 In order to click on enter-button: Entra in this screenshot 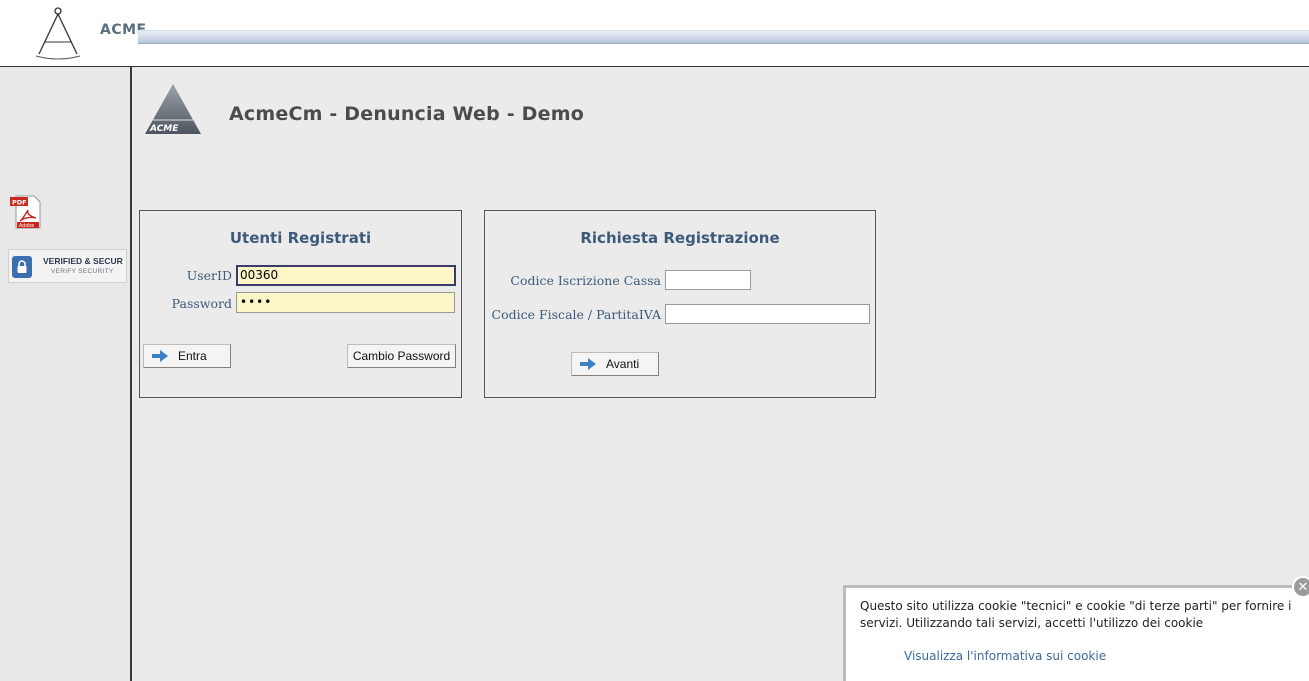, I will do `click(187, 356)`.